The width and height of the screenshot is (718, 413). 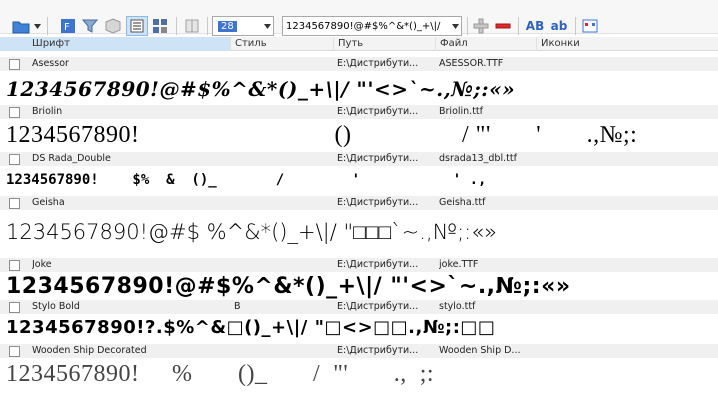 I want to click on font-row-header: Geisha E:\Дистрибути... Geisha.ttf, so click(x=359, y=203).